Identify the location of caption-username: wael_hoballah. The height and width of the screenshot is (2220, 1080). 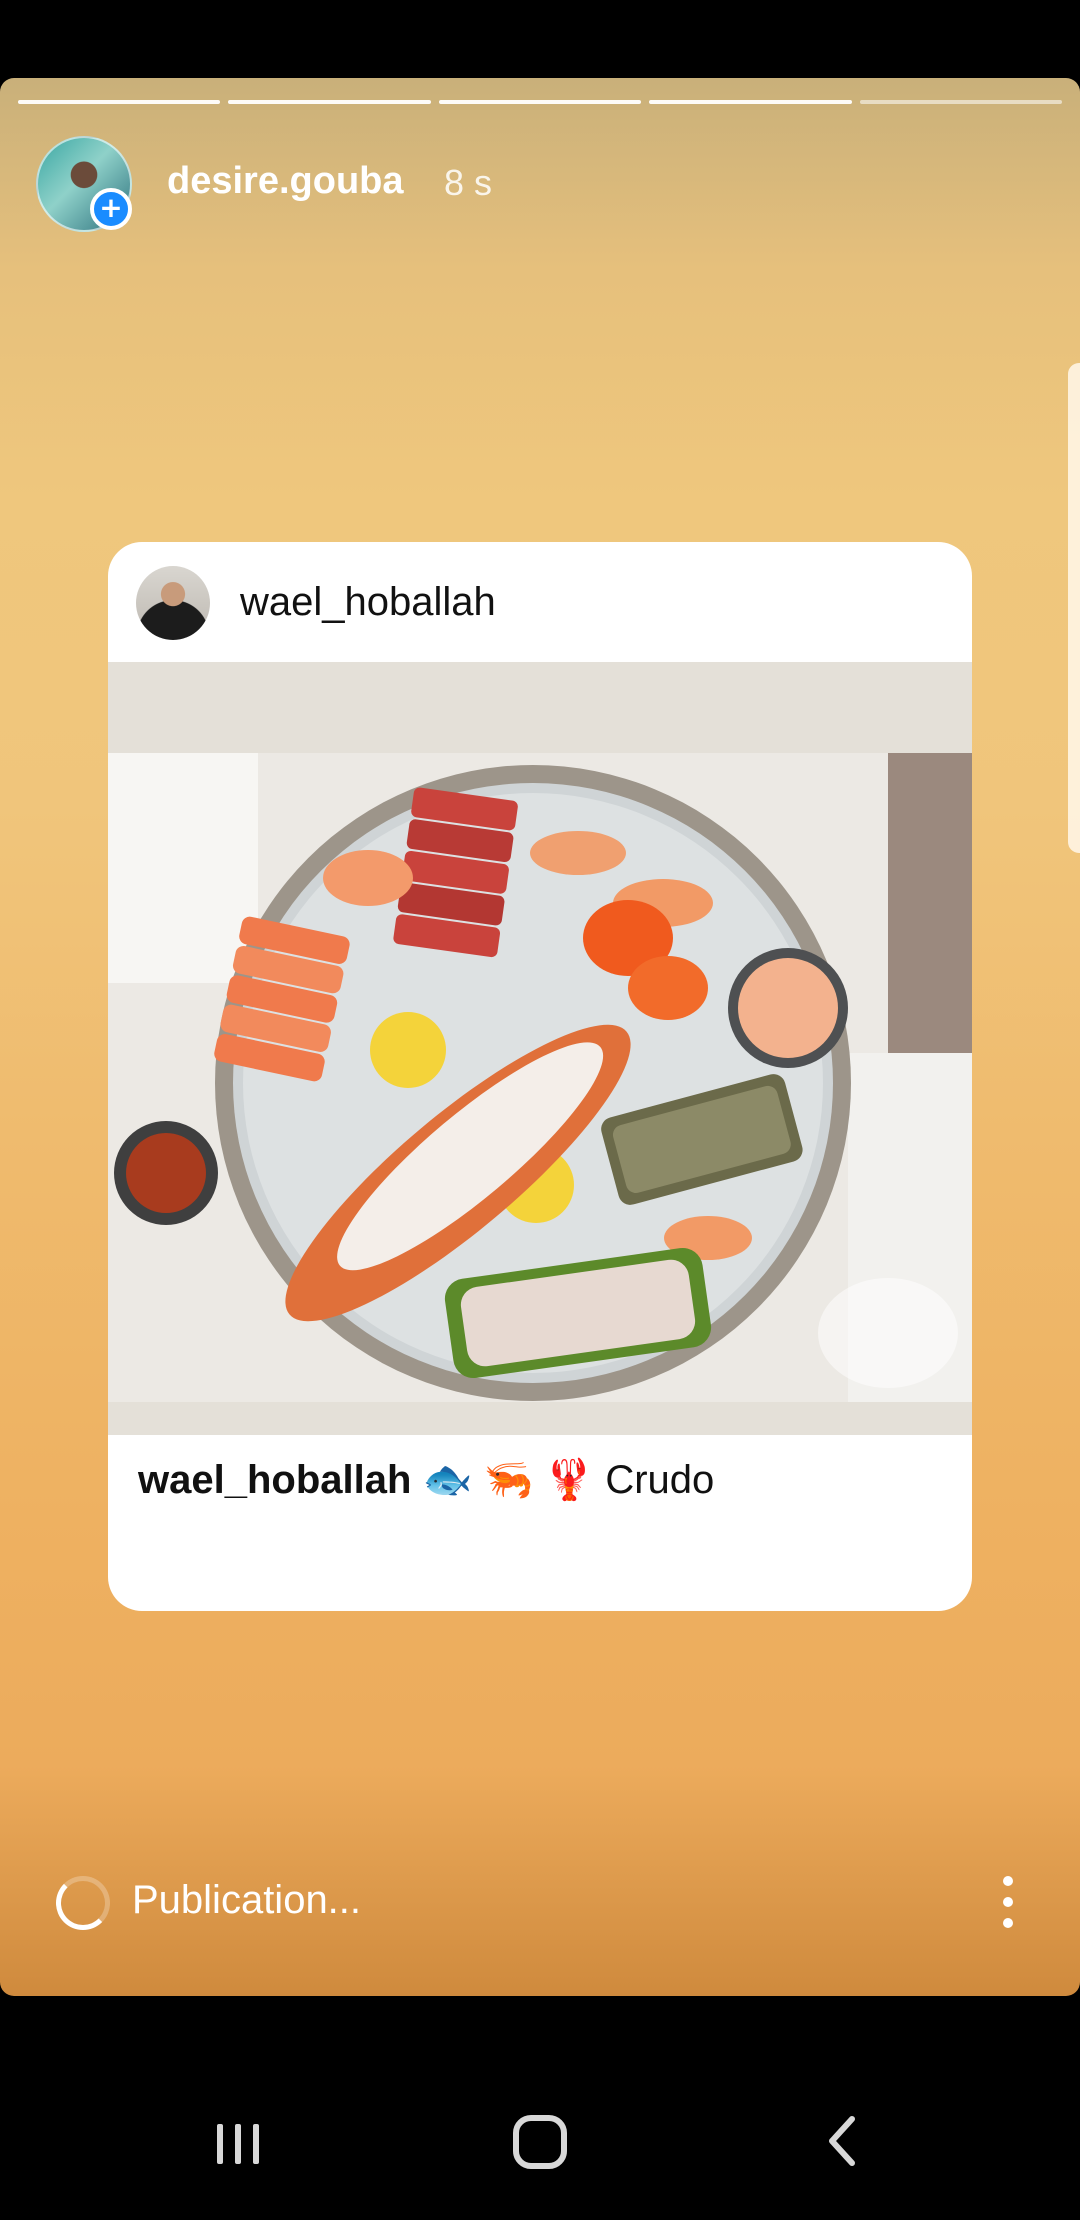
(274, 1480).